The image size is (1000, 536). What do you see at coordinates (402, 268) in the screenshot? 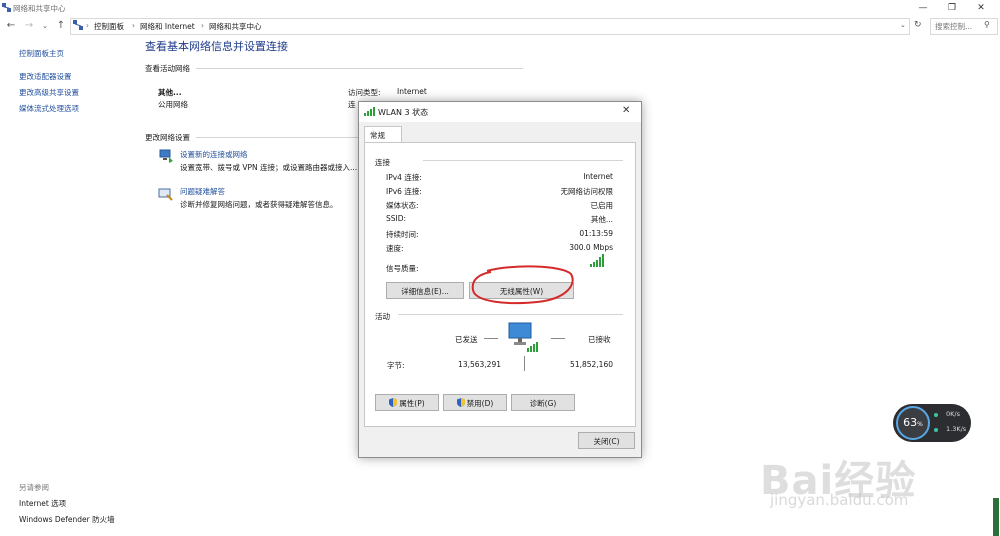
I see `signal-quality-label: 信号质量:` at bounding box center [402, 268].